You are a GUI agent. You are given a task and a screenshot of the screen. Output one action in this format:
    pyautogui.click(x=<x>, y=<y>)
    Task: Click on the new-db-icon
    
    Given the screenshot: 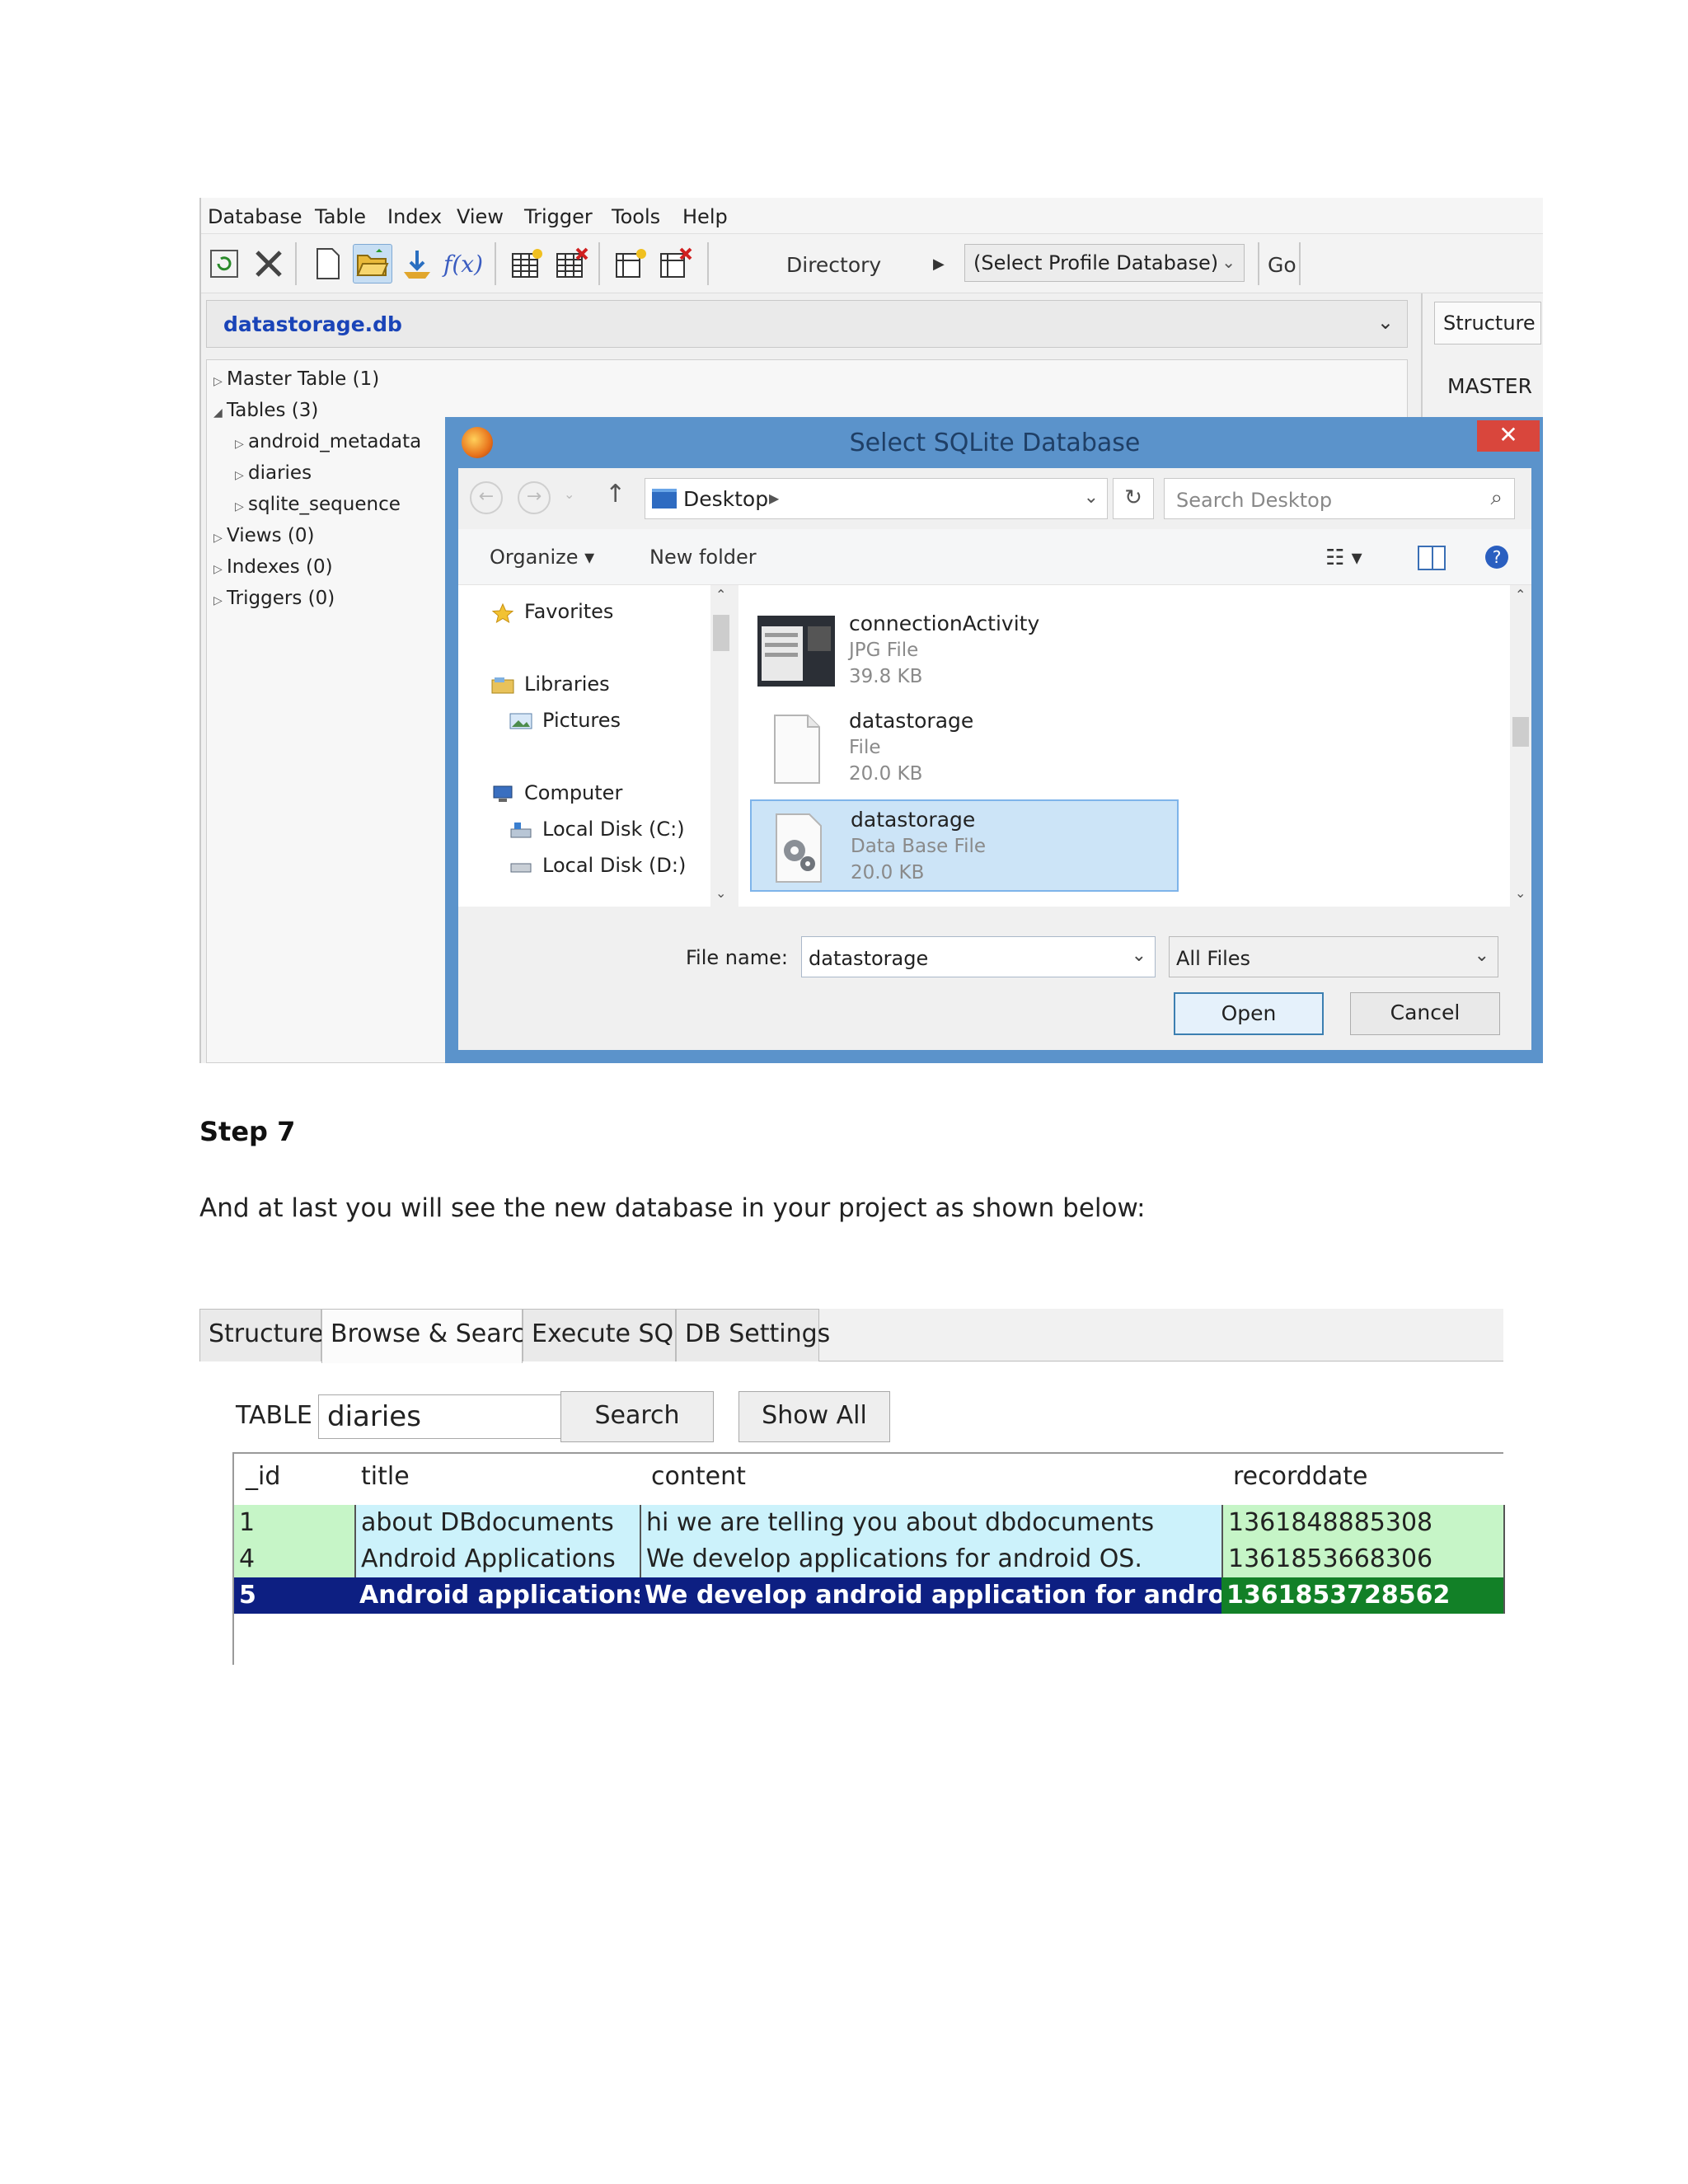 What is the action you would take?
    pyautogui.click(x=328, y=264)
    